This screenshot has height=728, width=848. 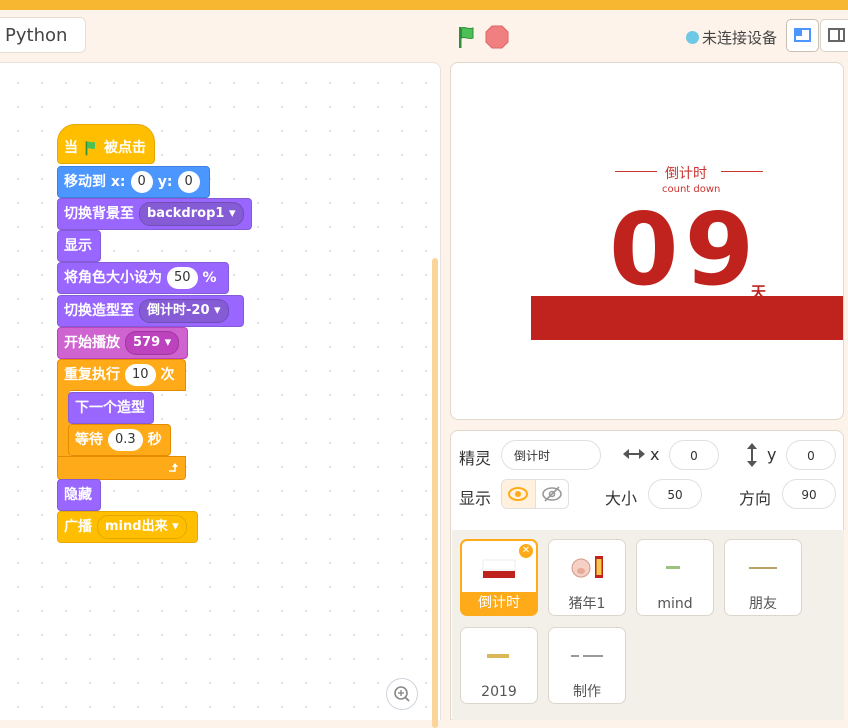 What do you see at coordinates (692, 37) in the screenshot?
I see `connection-status-icon` at bounding box center [692, 37].